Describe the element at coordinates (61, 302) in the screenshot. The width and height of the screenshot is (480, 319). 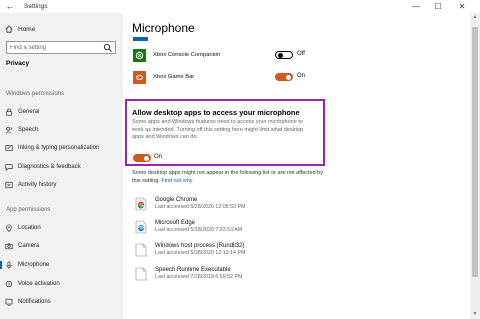
I see `nav-item-notifications: Notifications` at that location.